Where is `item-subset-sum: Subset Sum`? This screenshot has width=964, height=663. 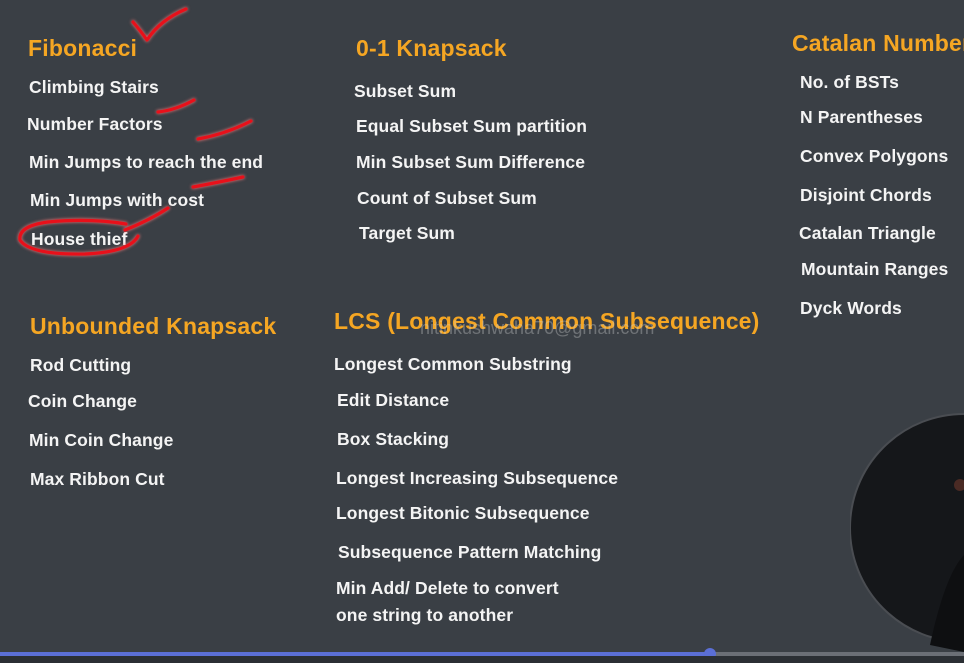
item-subset-sum: Subset Sum is located at coordinates (405, 91).